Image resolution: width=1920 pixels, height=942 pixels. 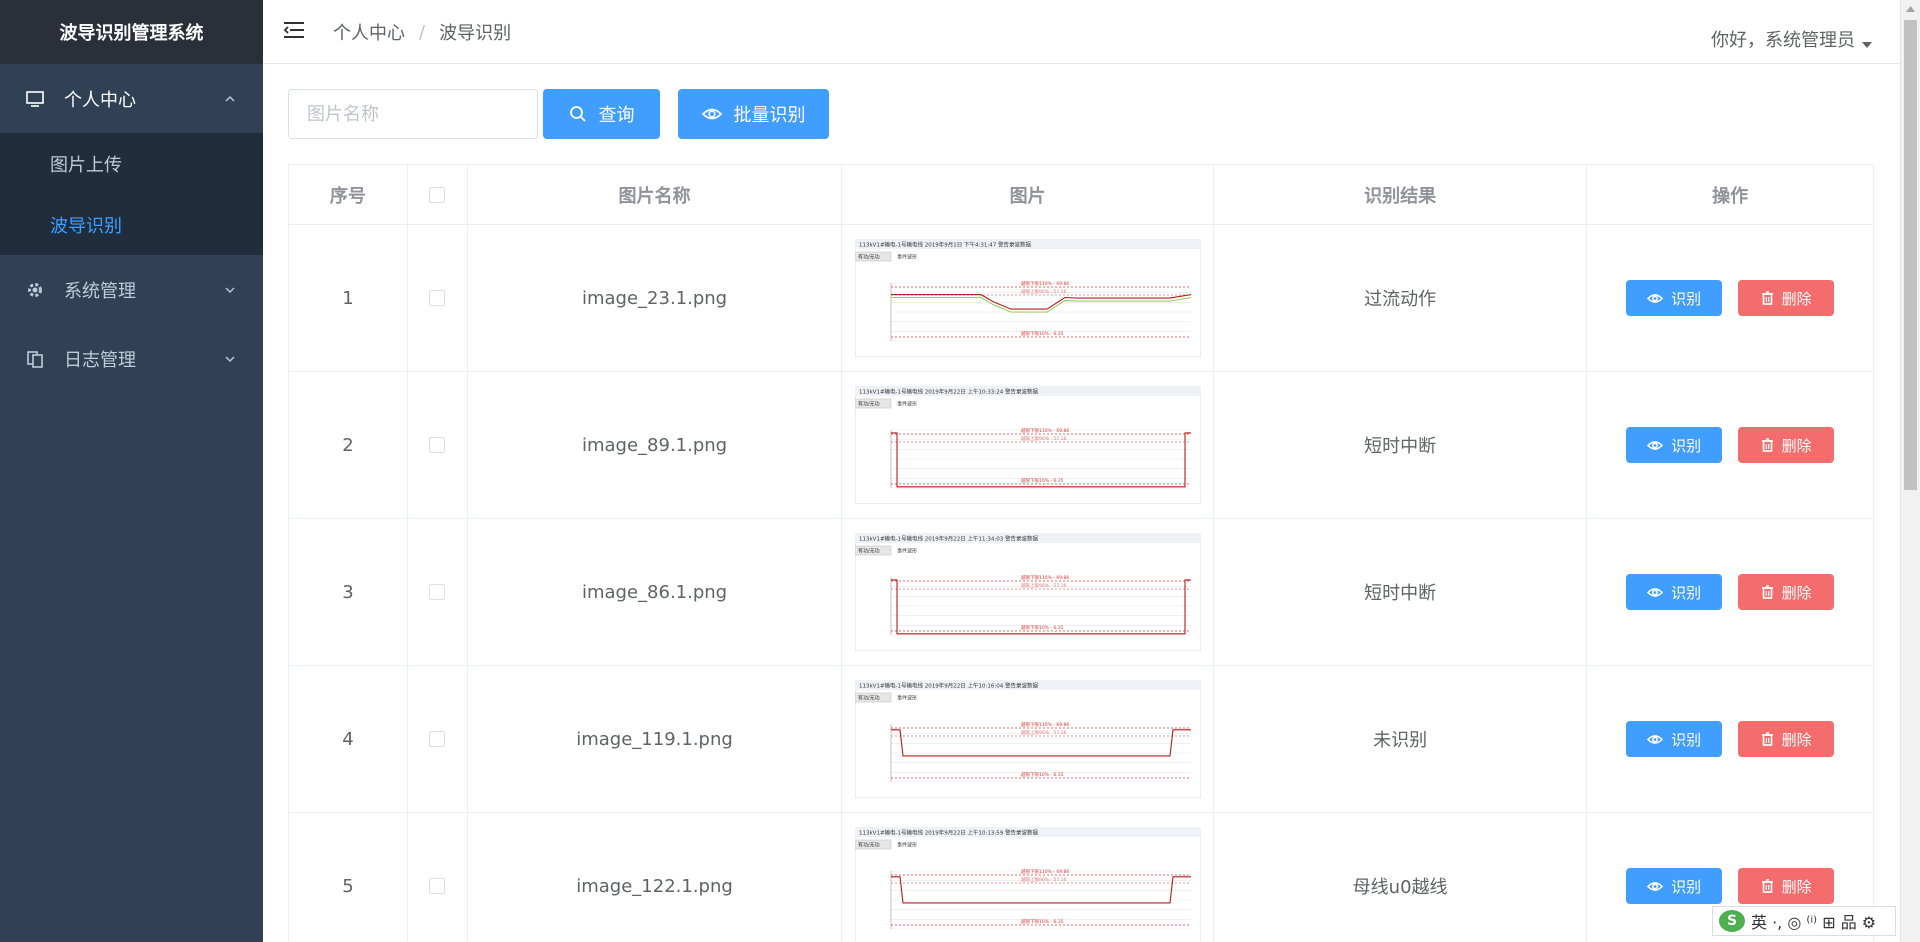 What do you see at coordinates (131, 358) in the screenshot?
I see `sidebar-group-logs: 日志管理` at bounding box center [131, 358].